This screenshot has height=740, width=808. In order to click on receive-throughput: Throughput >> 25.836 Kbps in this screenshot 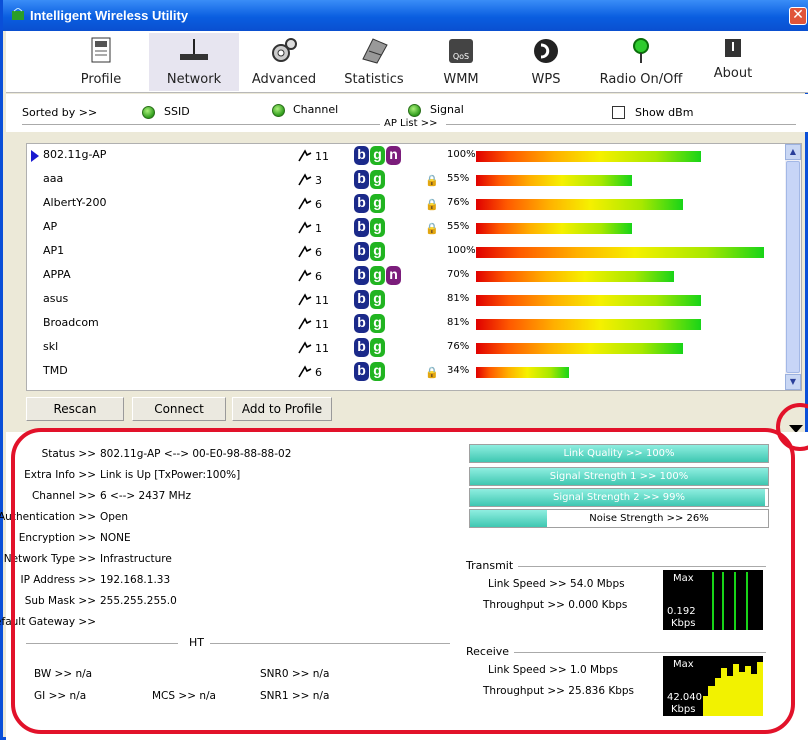, I will do `click(559, 691)`.